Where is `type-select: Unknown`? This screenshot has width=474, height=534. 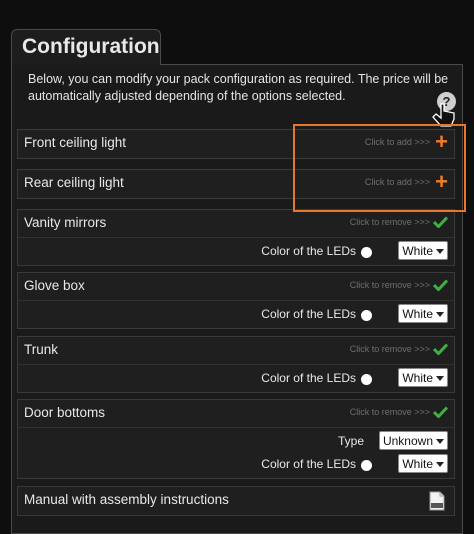 type-select: Unknown is located at coordinates (413, 440).